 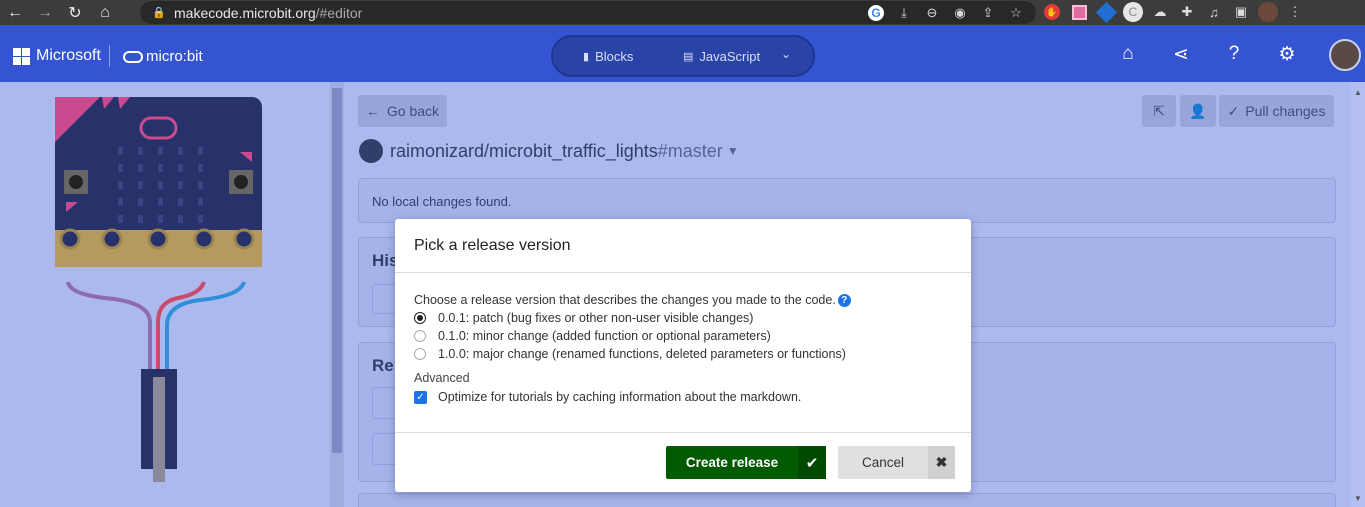 I want to click on open-external-button: ⇱, so click(x=1159, y=111).